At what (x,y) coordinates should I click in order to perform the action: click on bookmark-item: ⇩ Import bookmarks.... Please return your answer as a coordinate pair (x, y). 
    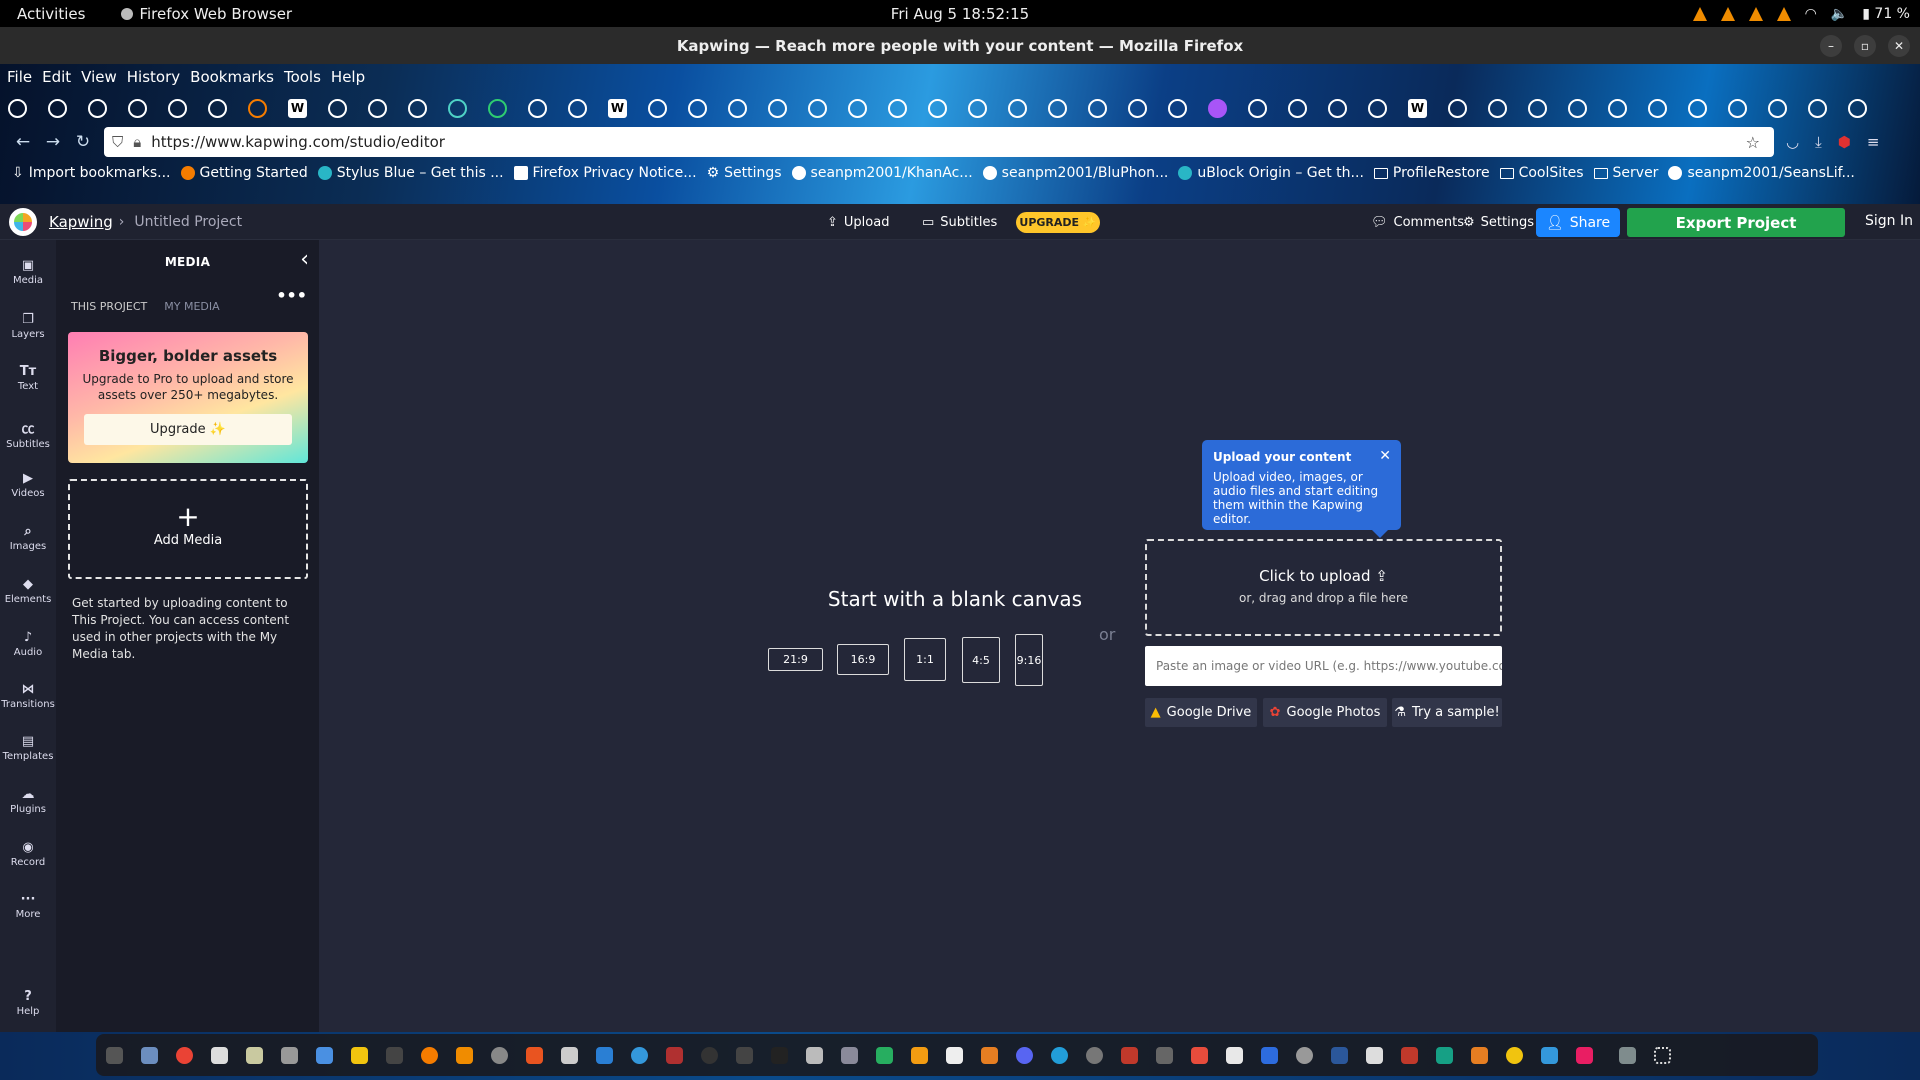
    Looking at the image, I should click on (91, 173).